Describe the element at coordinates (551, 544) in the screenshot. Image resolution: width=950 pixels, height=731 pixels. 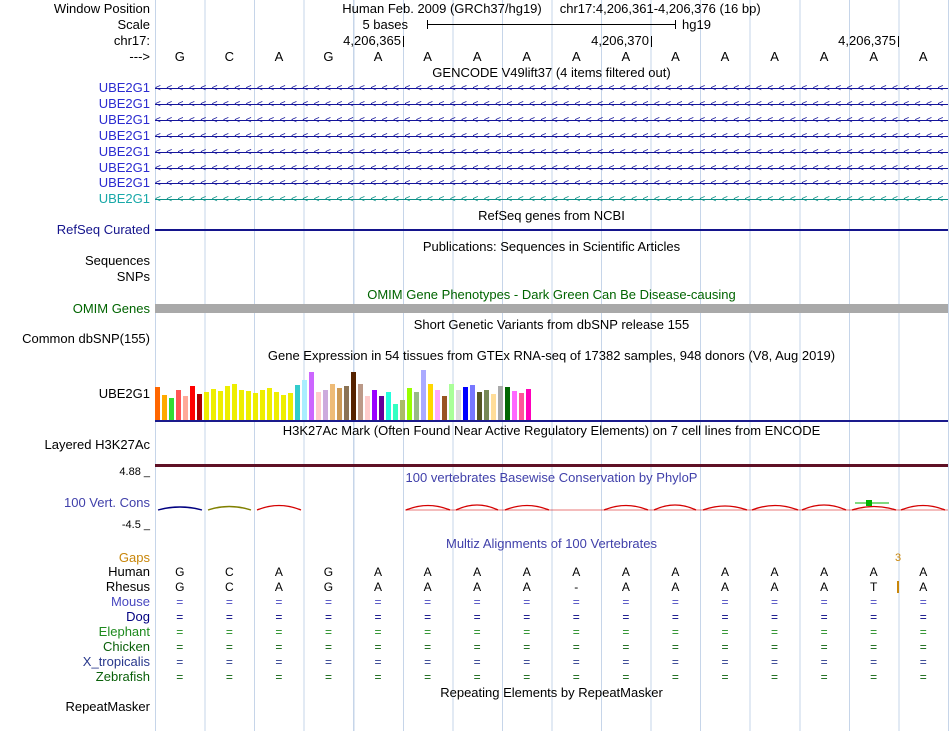
I see `track-title-multiz: Multiz Alignments of 100 Vertebrates` at that location.